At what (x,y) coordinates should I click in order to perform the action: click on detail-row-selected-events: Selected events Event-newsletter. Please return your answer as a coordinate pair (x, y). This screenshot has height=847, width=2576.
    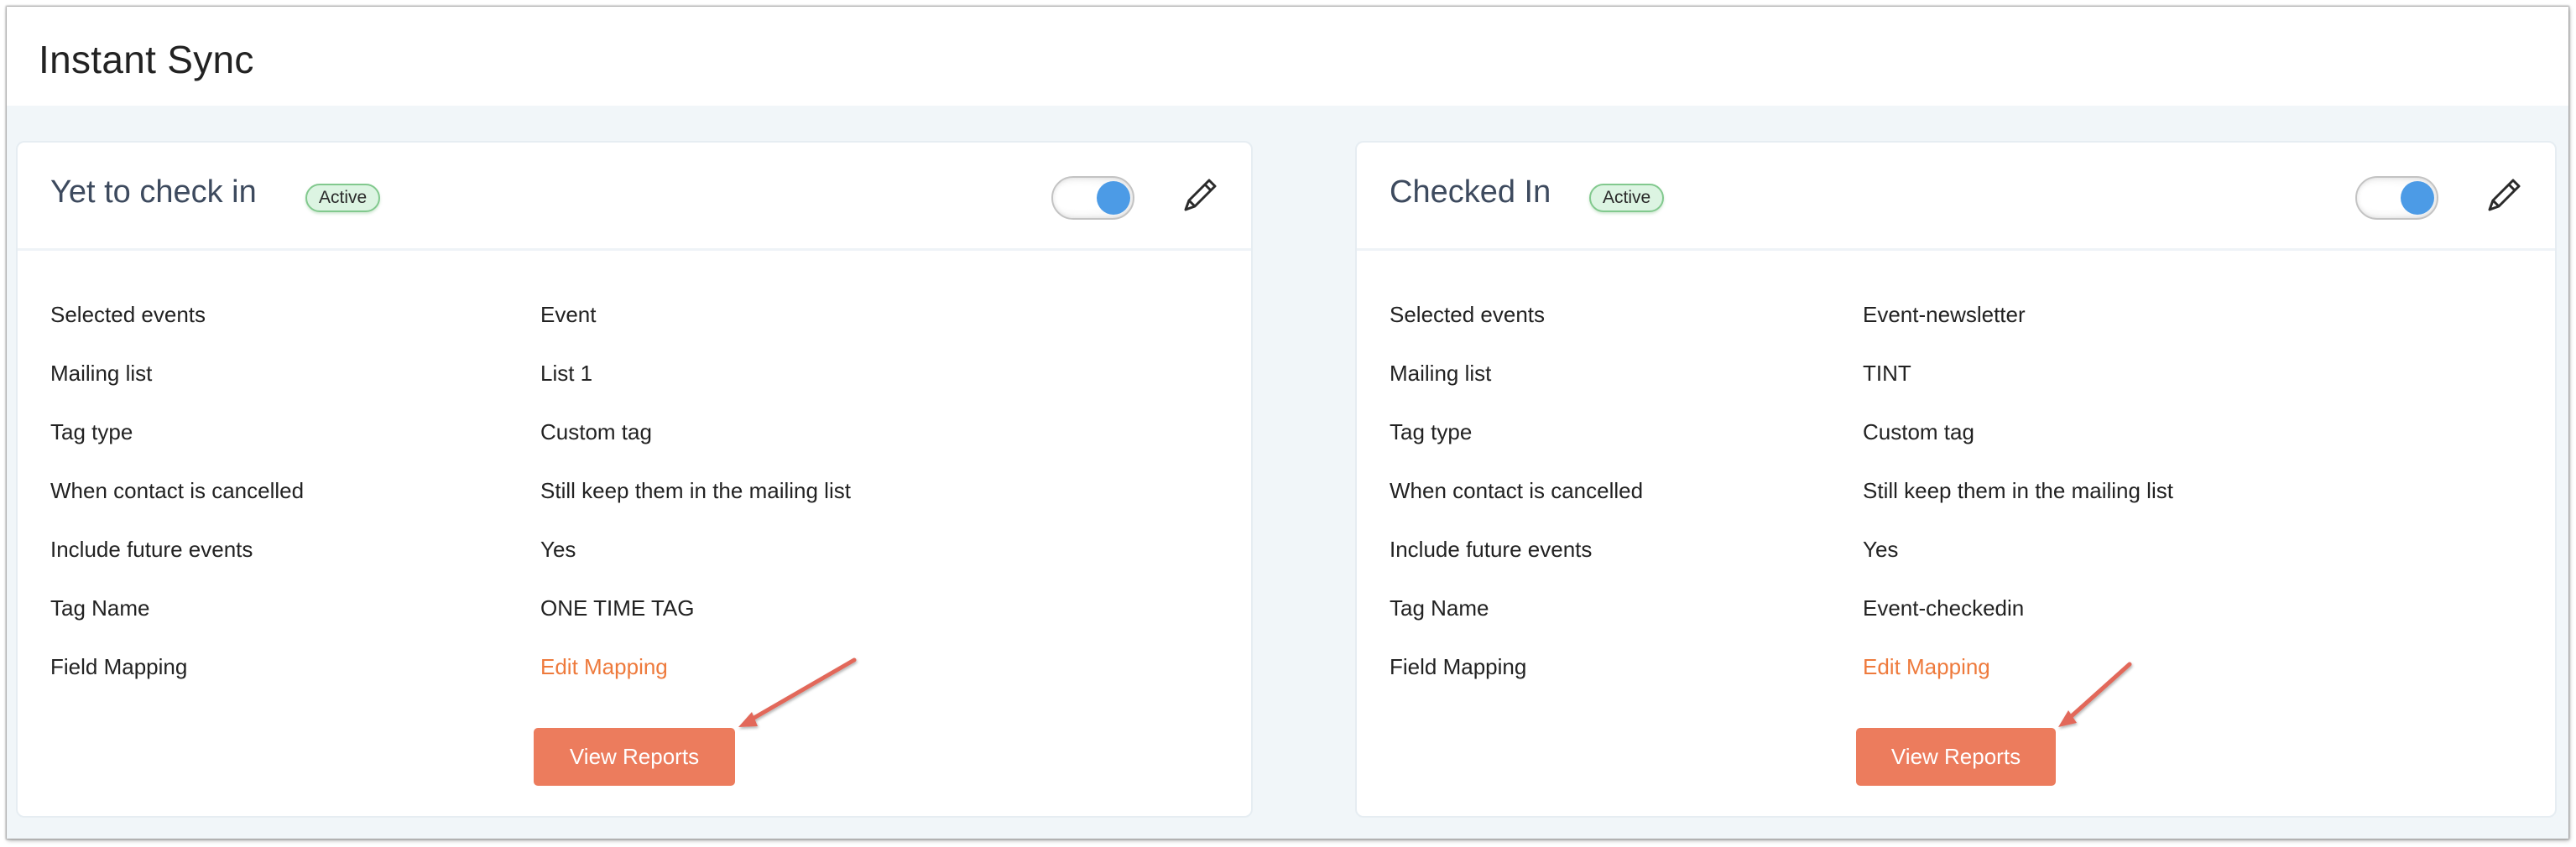
    Looking at the image, I should click on (1956, 314).